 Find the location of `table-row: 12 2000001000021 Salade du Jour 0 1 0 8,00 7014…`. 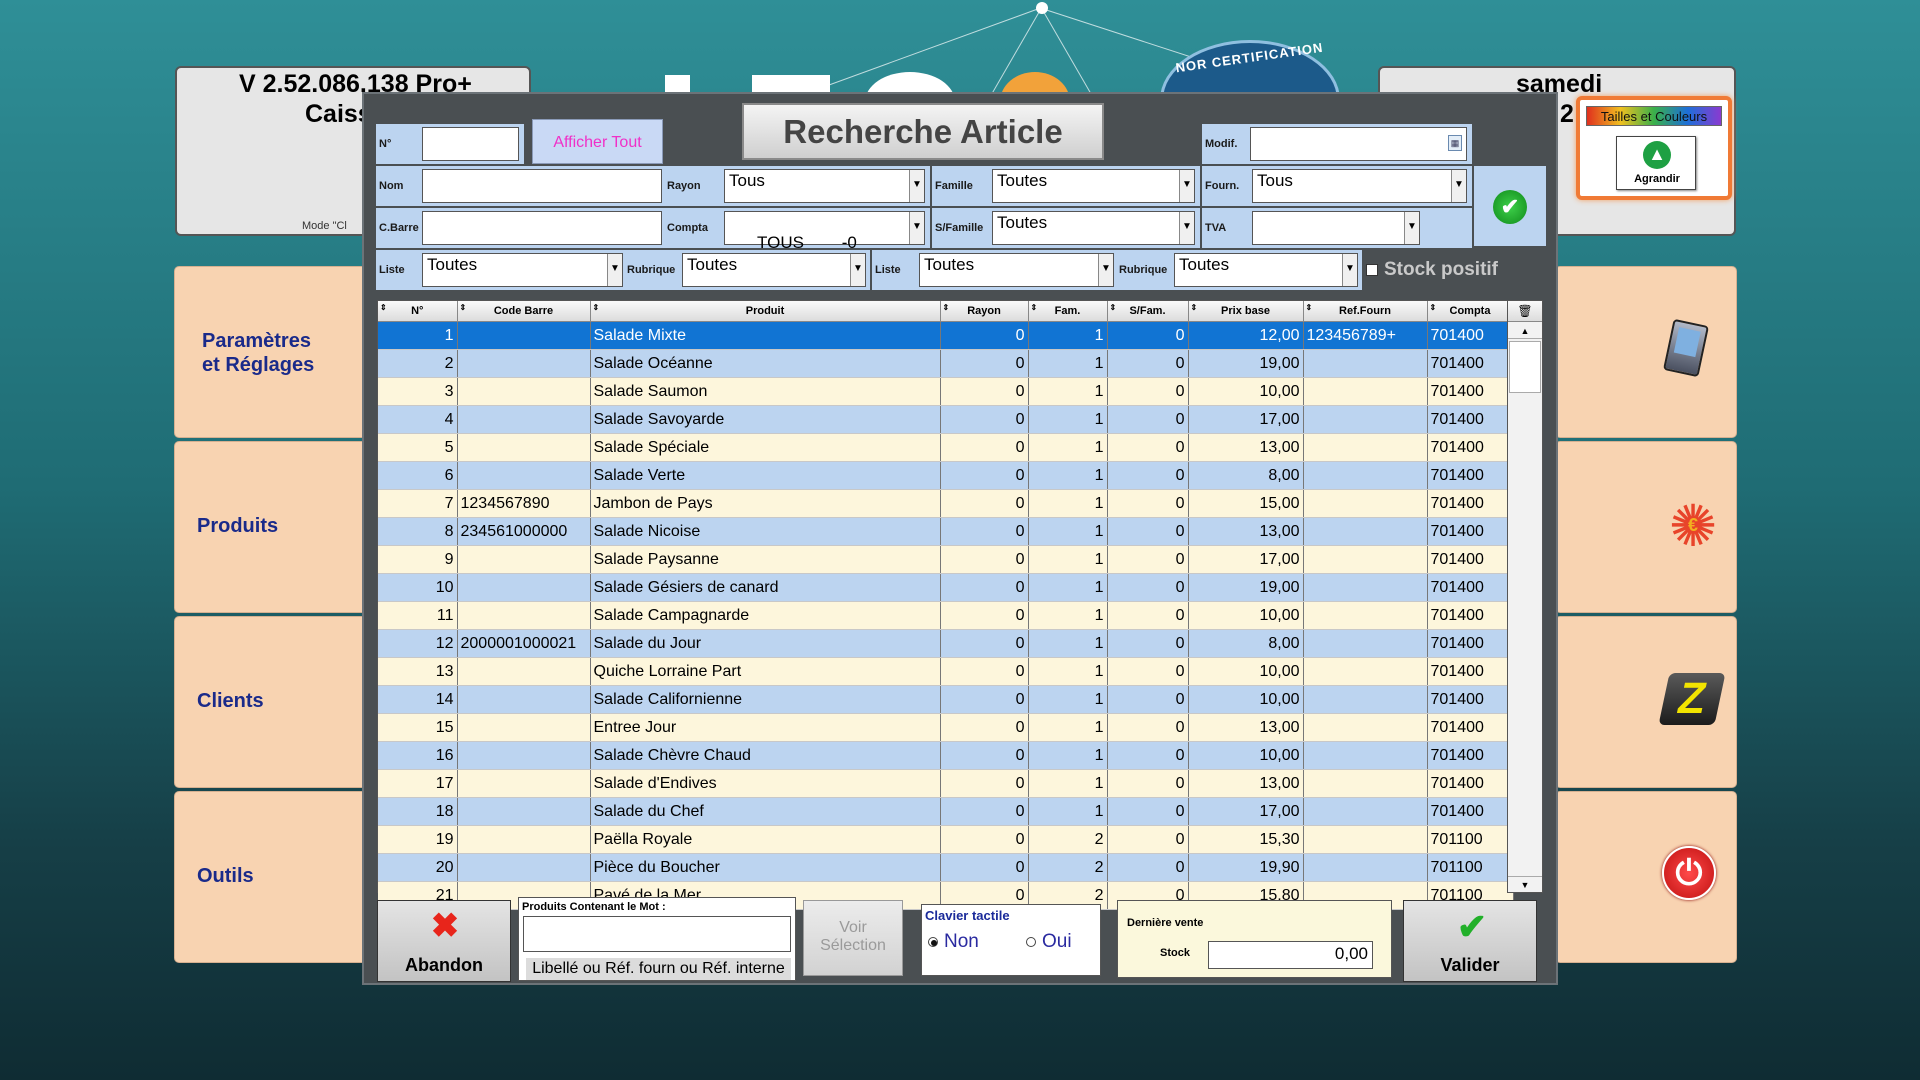

table-row: 12 2000001000021 Salade du Jour 0 1 0 8,00 7014… is located at coordinates (946, 643).